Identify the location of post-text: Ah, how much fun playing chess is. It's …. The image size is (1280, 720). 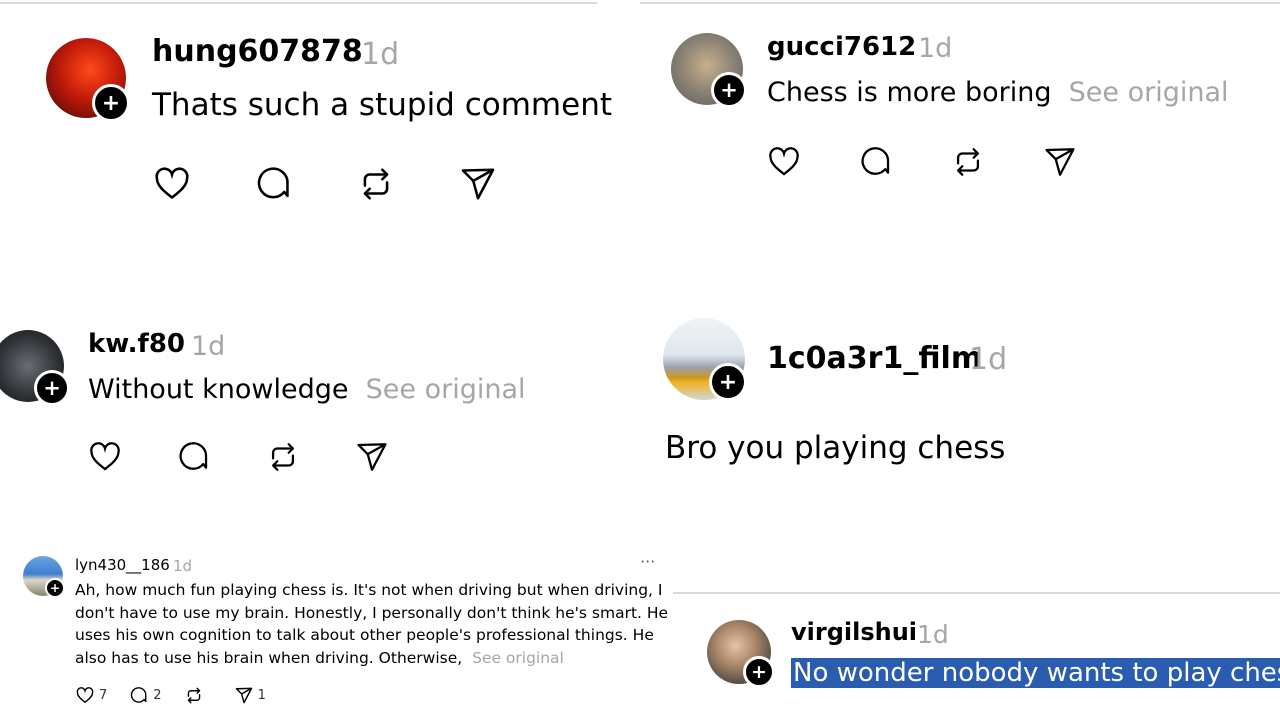
(372, 624).